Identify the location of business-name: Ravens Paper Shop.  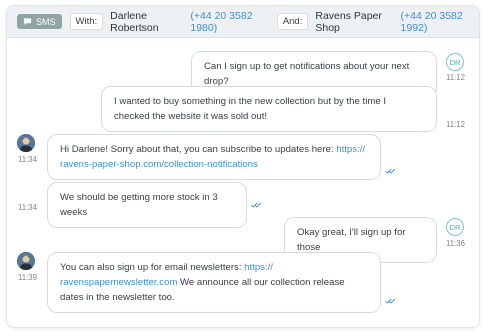
(355, 22).